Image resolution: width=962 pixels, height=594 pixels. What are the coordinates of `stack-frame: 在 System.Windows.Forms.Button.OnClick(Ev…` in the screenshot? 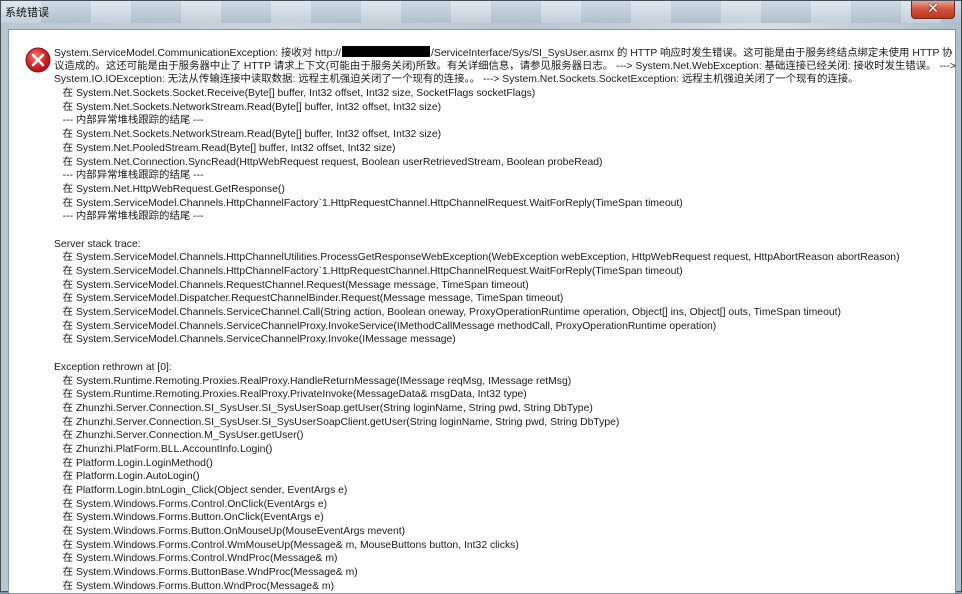 It's located at (189, 518).